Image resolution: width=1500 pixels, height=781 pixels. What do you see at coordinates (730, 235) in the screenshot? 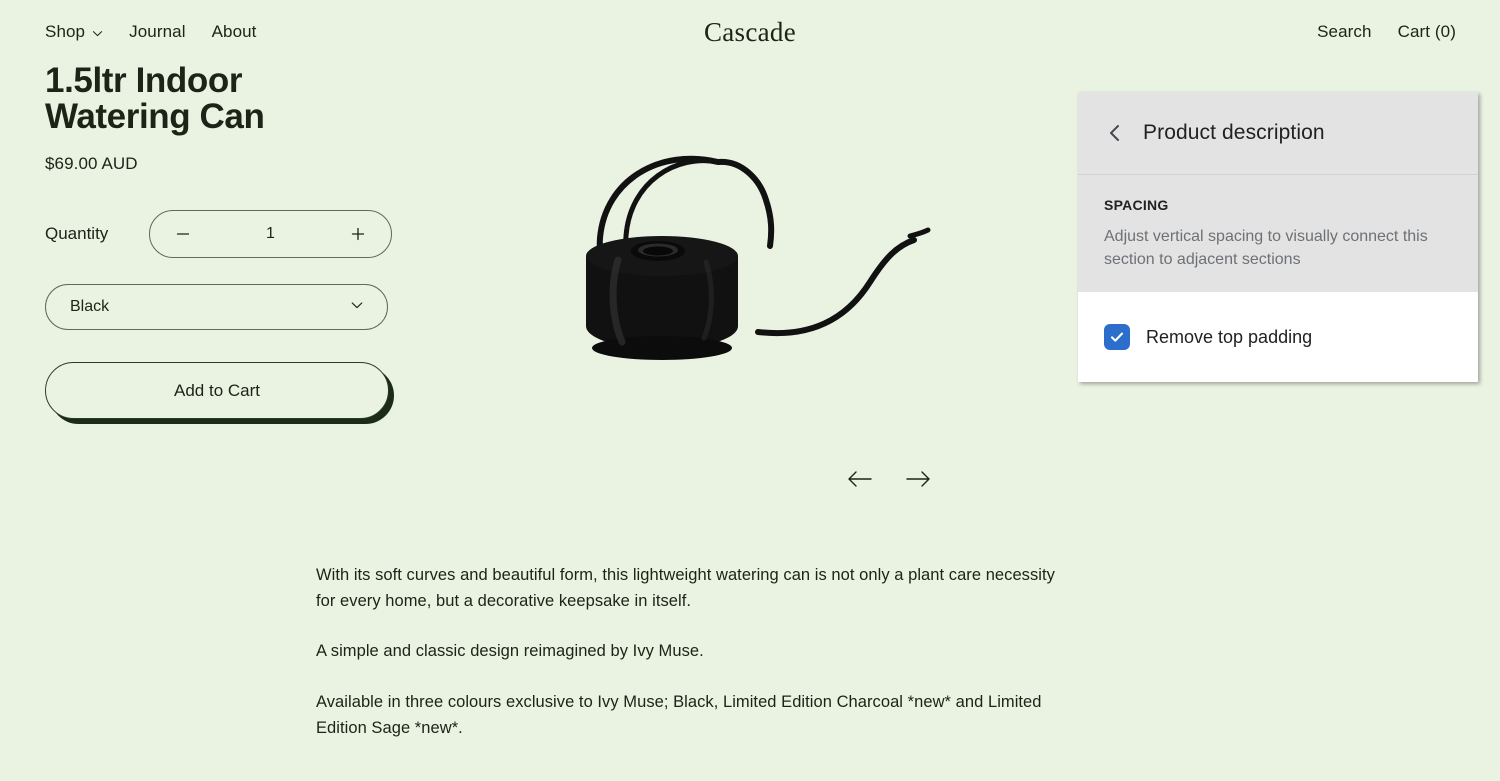
I see `product-image` at bounding box center [730, 235].